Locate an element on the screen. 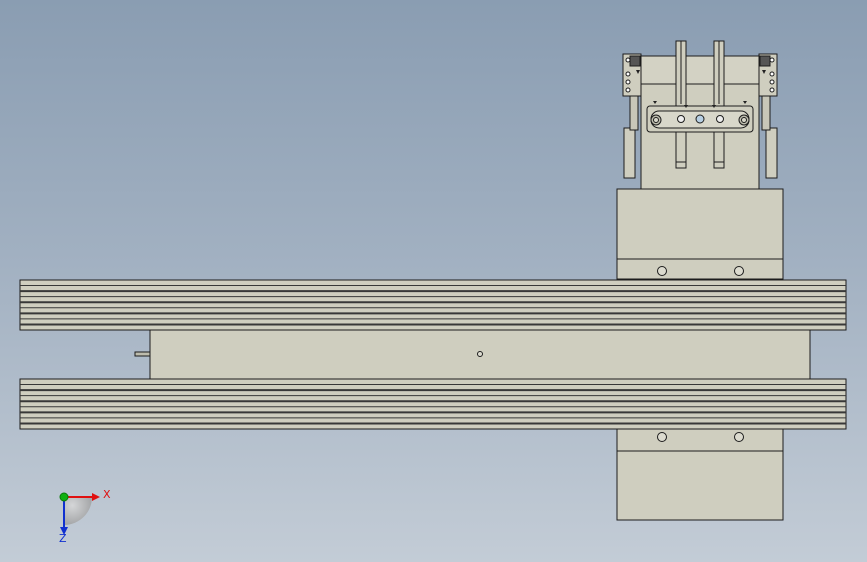 The image size is (867, 562). triad-shade-sphere is located at coordinates (78, 511).